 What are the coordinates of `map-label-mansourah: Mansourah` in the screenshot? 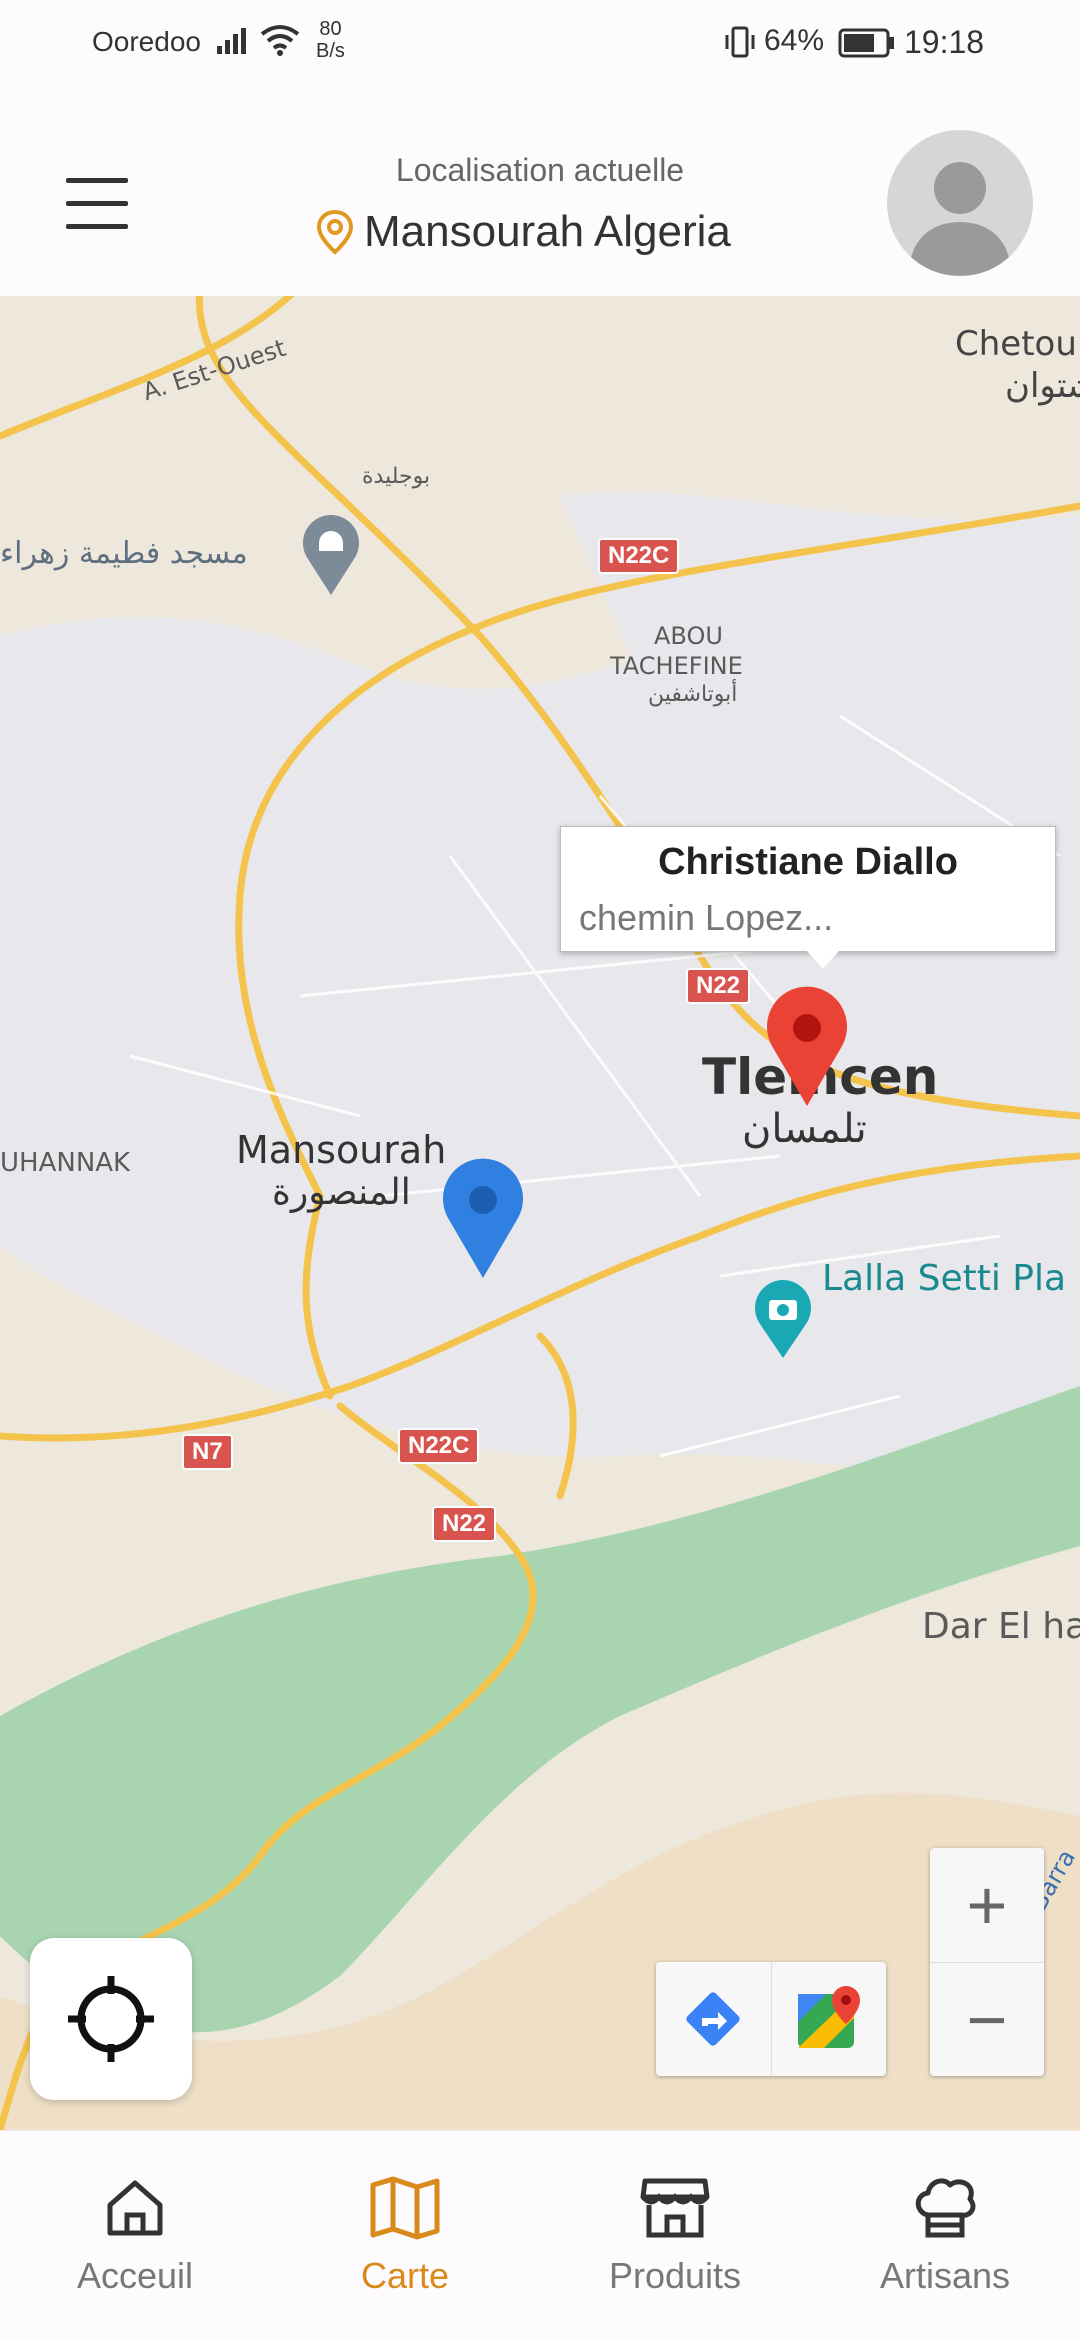 It's located at (341, 1150).